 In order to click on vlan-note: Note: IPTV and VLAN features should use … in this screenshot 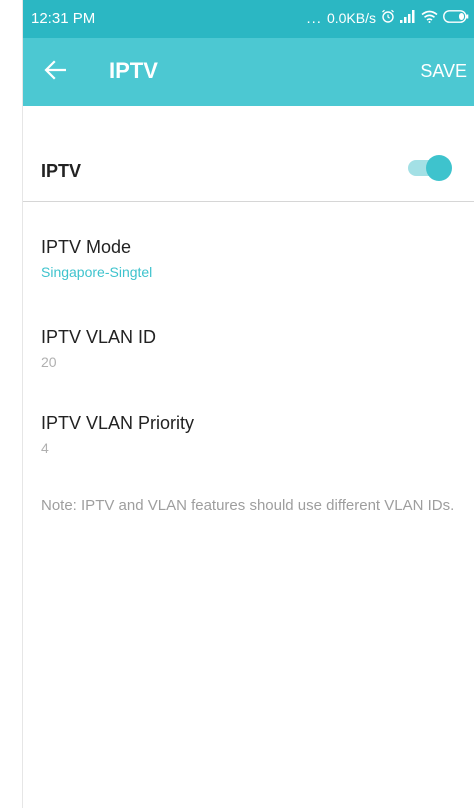, I will do `click(248, 505)`.